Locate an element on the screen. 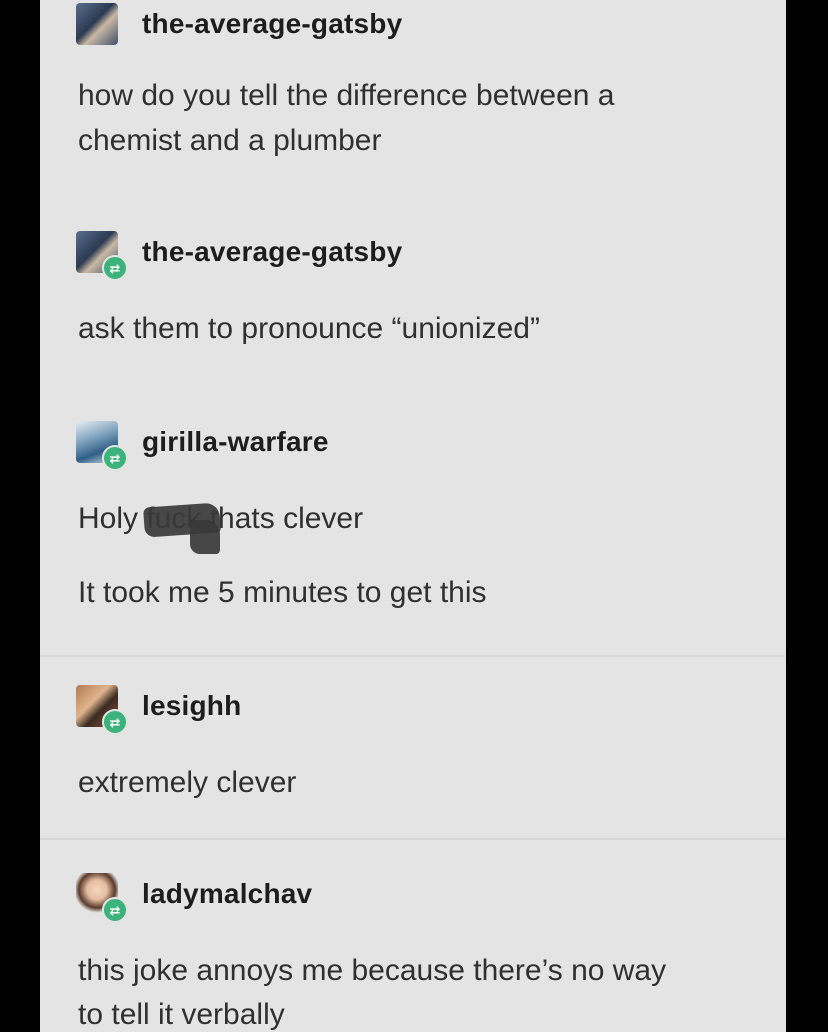  post-text-line: to tell it verbally is located at coordinates (181, 1014).